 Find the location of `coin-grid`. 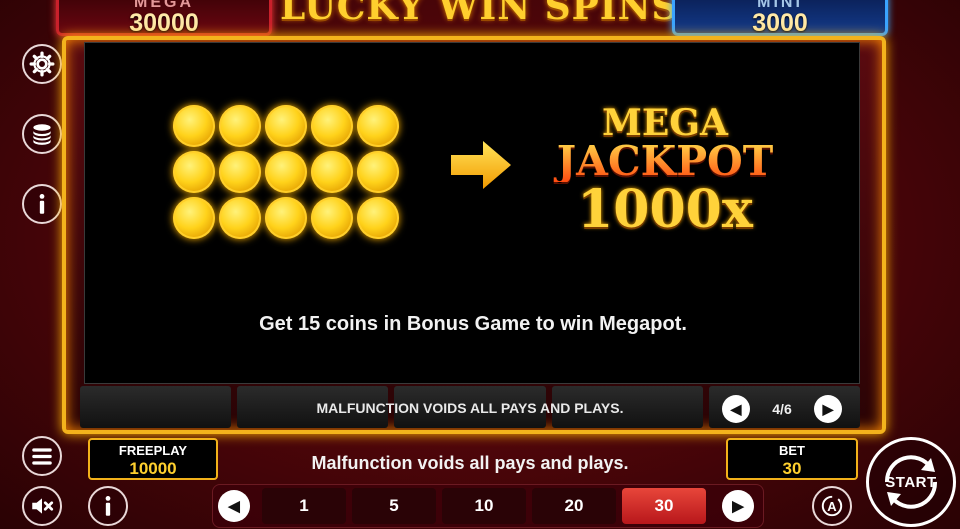

coin-grid is located at coordinates (286, 172).